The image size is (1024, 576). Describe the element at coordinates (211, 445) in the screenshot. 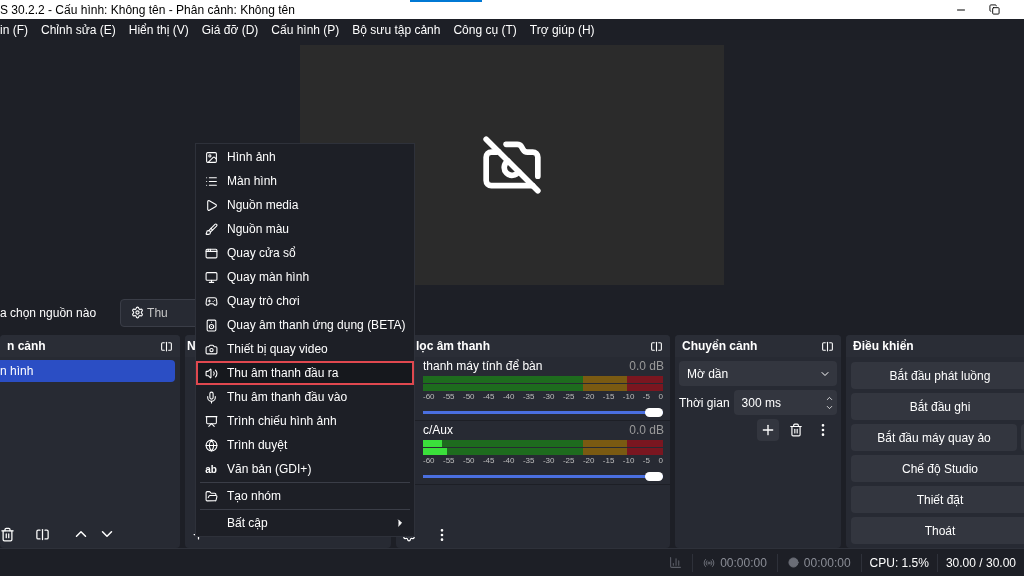

I see `globe-icon` at that location.